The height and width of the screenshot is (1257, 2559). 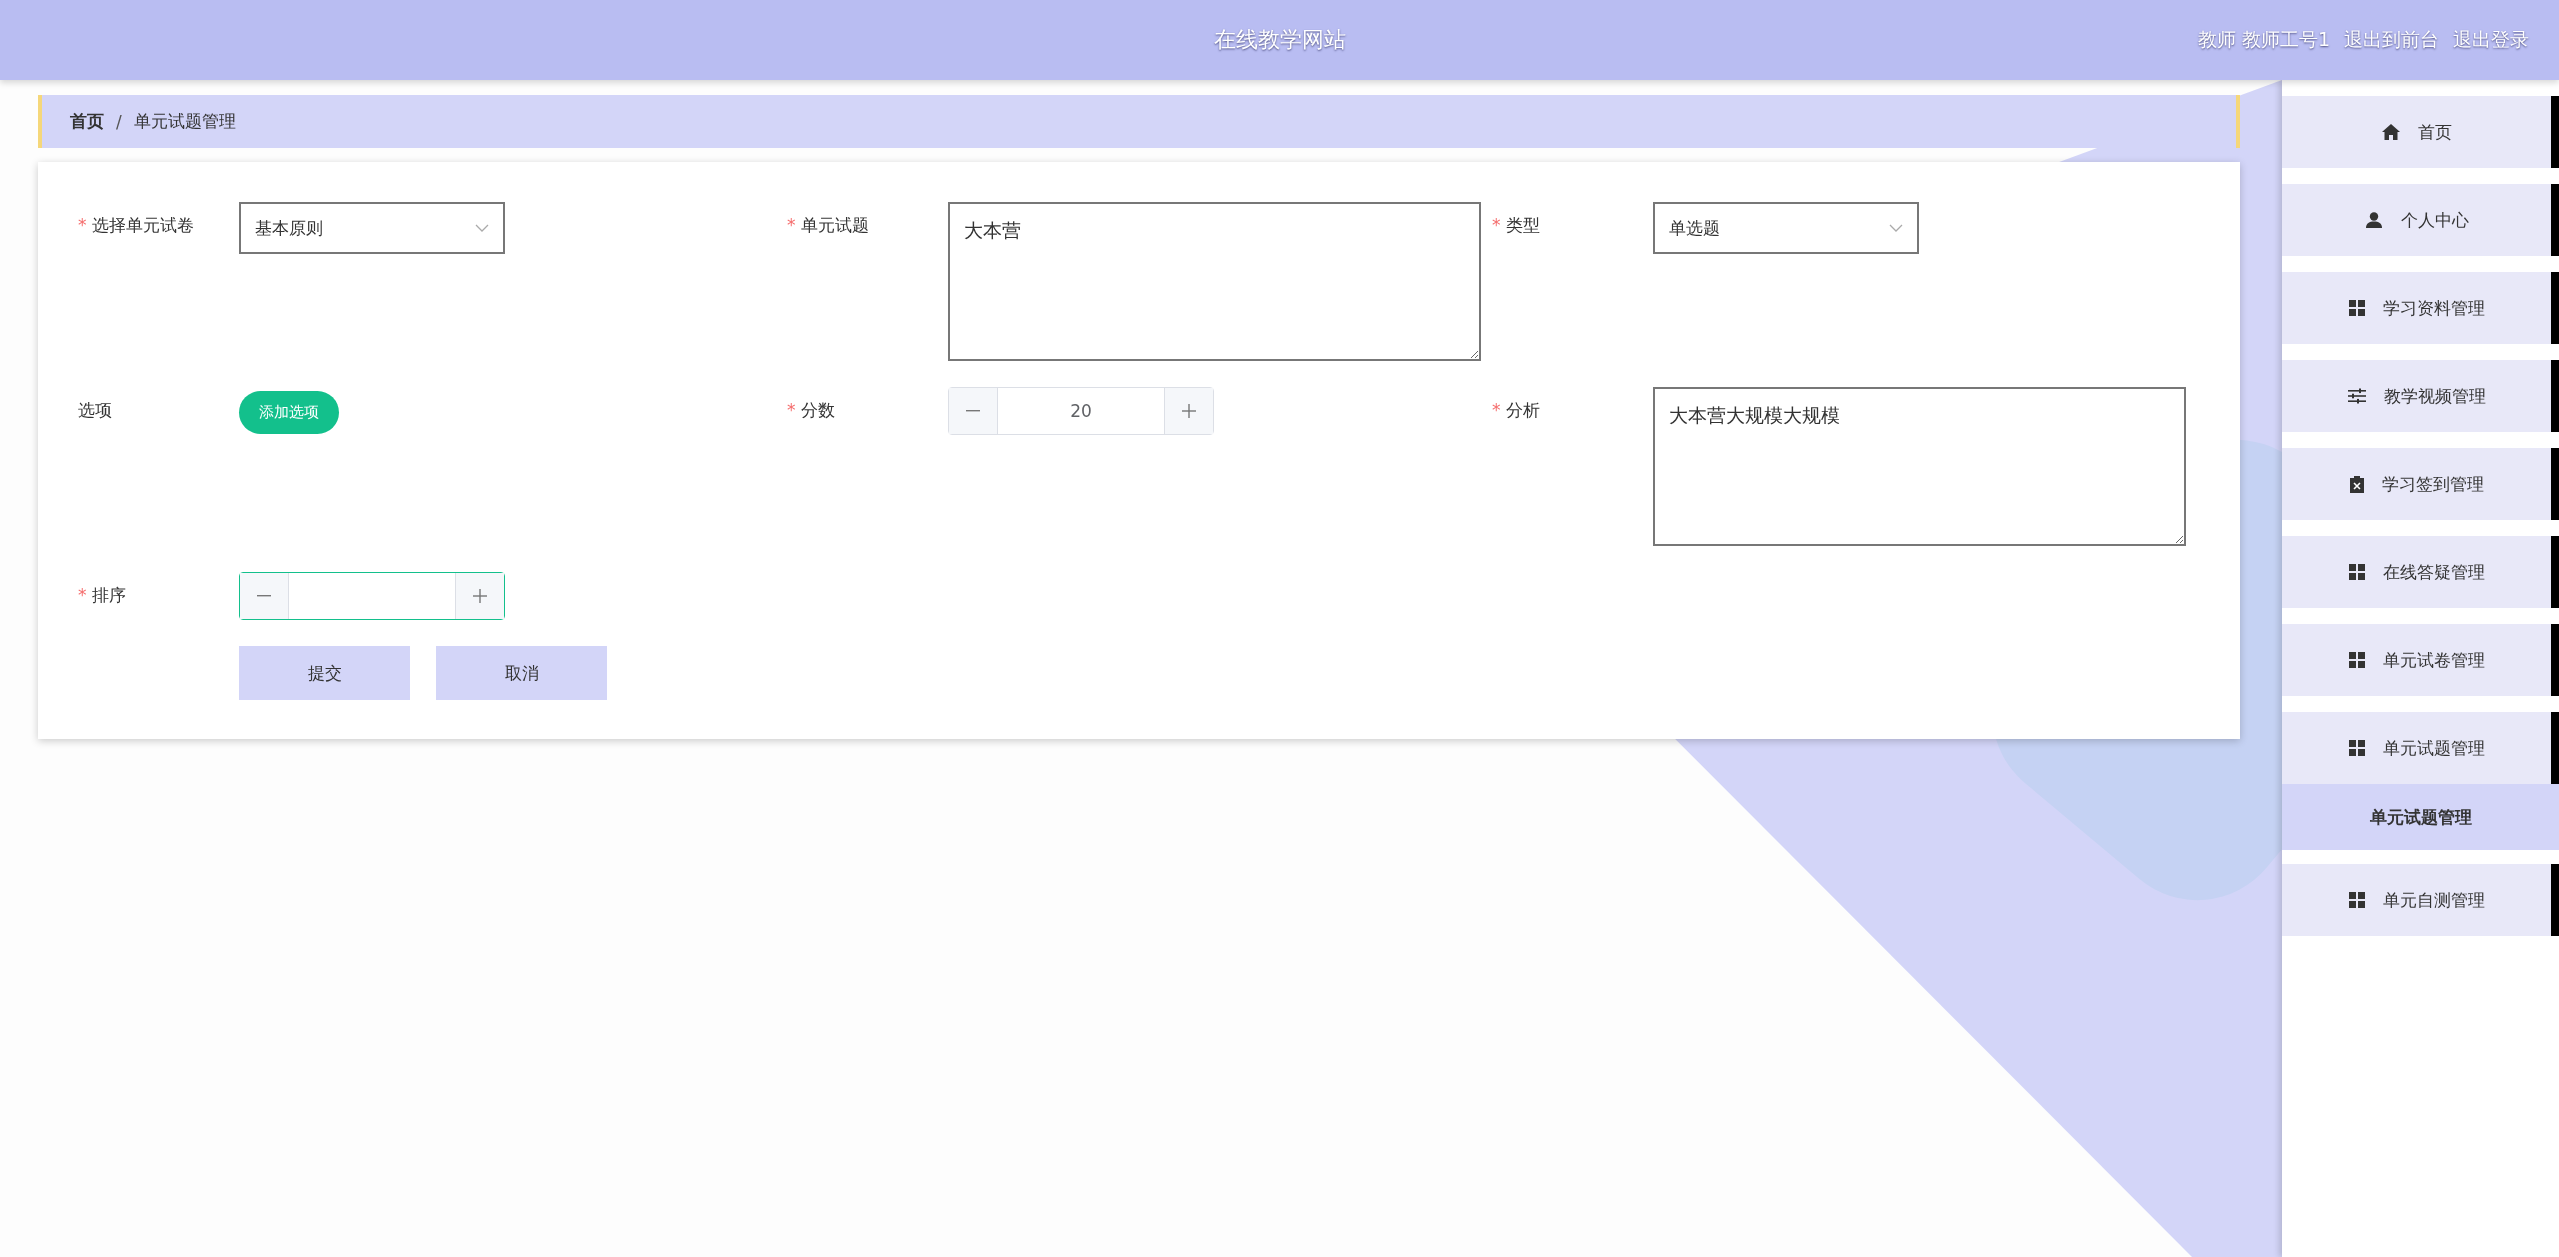 What do you see at coordinates (87, 121) in the screenshot?
I see `breadcrumb-link: 首页` at bounding box center [87, 121].